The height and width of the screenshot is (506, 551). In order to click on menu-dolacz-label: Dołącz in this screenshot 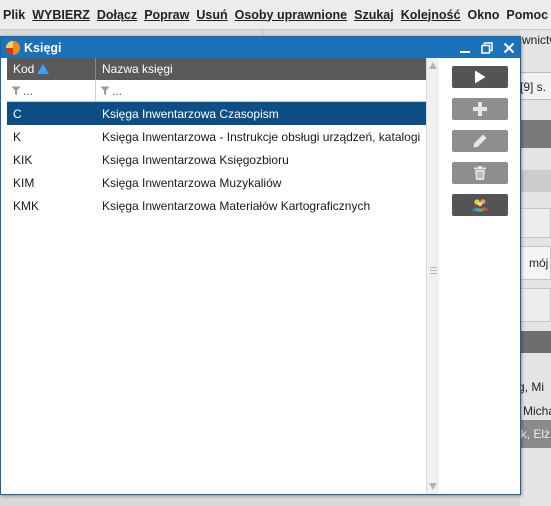, I will do `click(117, 14)`.